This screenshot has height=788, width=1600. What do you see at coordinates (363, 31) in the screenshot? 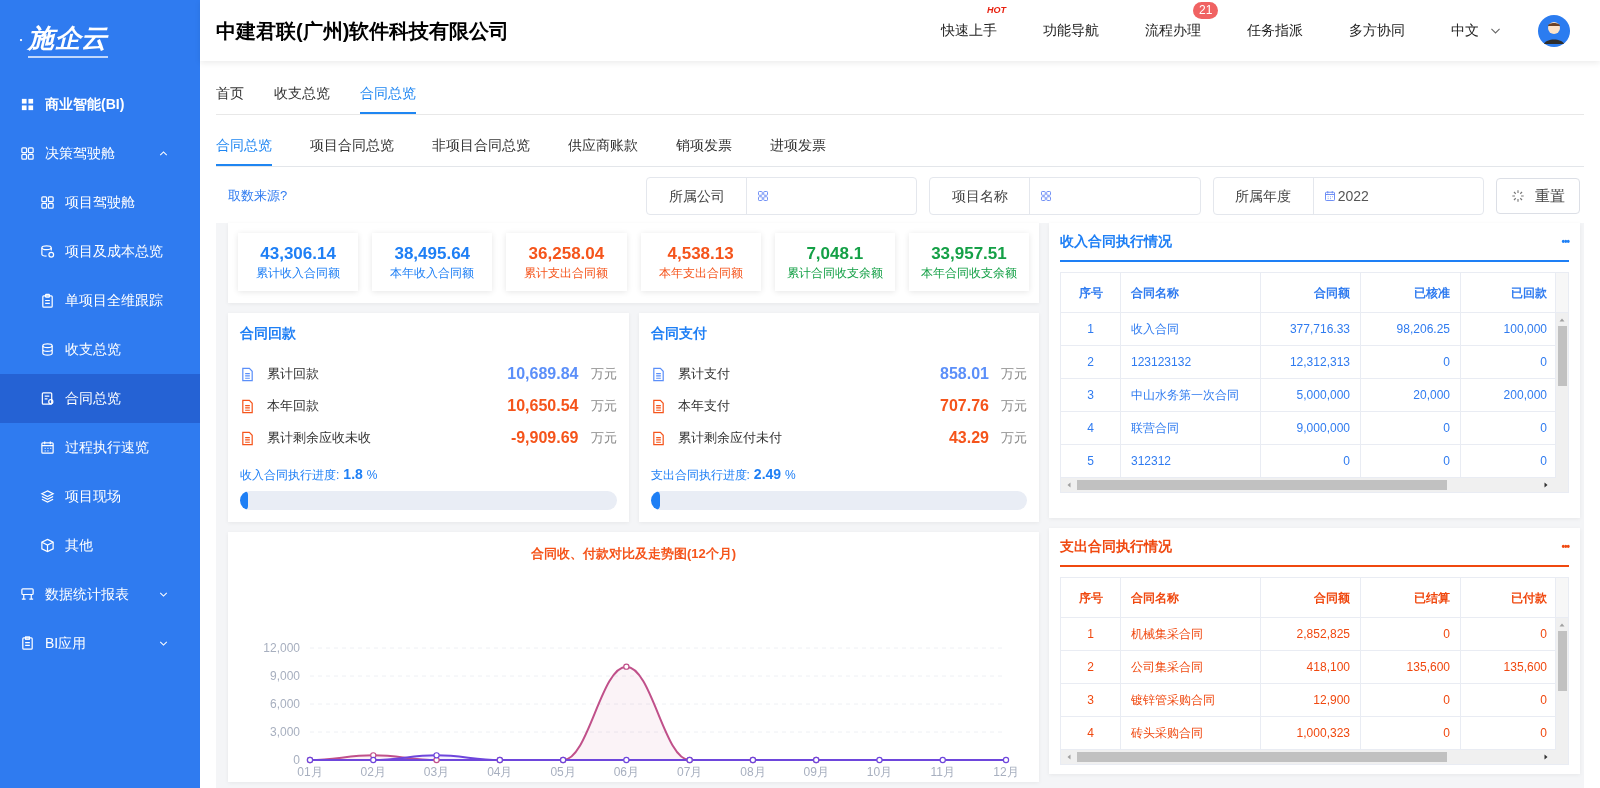
I see `company-name: 中建君联(广州)软件科技有限公司` at bounding box center [363, 31].